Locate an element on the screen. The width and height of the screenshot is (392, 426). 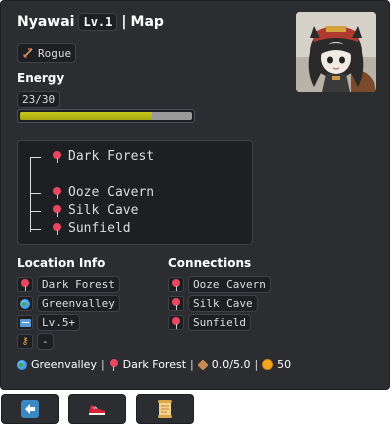
status-footer: Greenvalley | Dark Forest | 0.0/5.0 | 50 is located at coordinates (154, 364).